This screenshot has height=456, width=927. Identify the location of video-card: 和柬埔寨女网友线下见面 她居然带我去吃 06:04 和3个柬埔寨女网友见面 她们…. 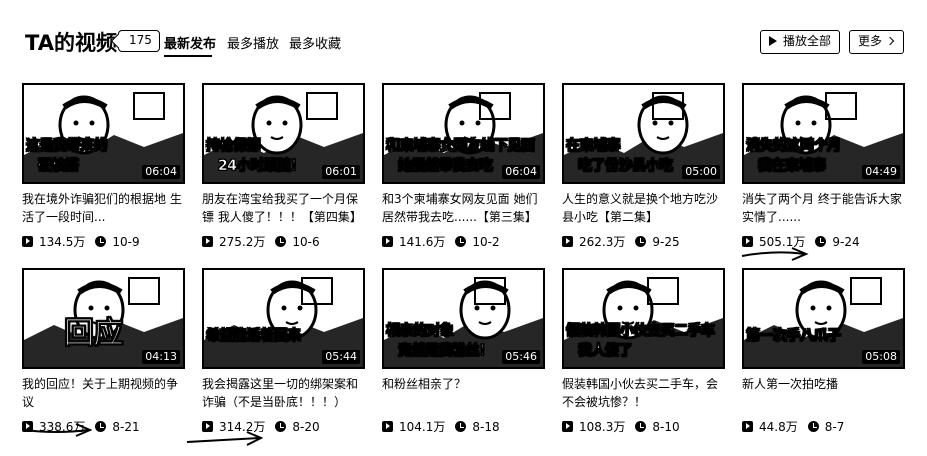
(463, 173).